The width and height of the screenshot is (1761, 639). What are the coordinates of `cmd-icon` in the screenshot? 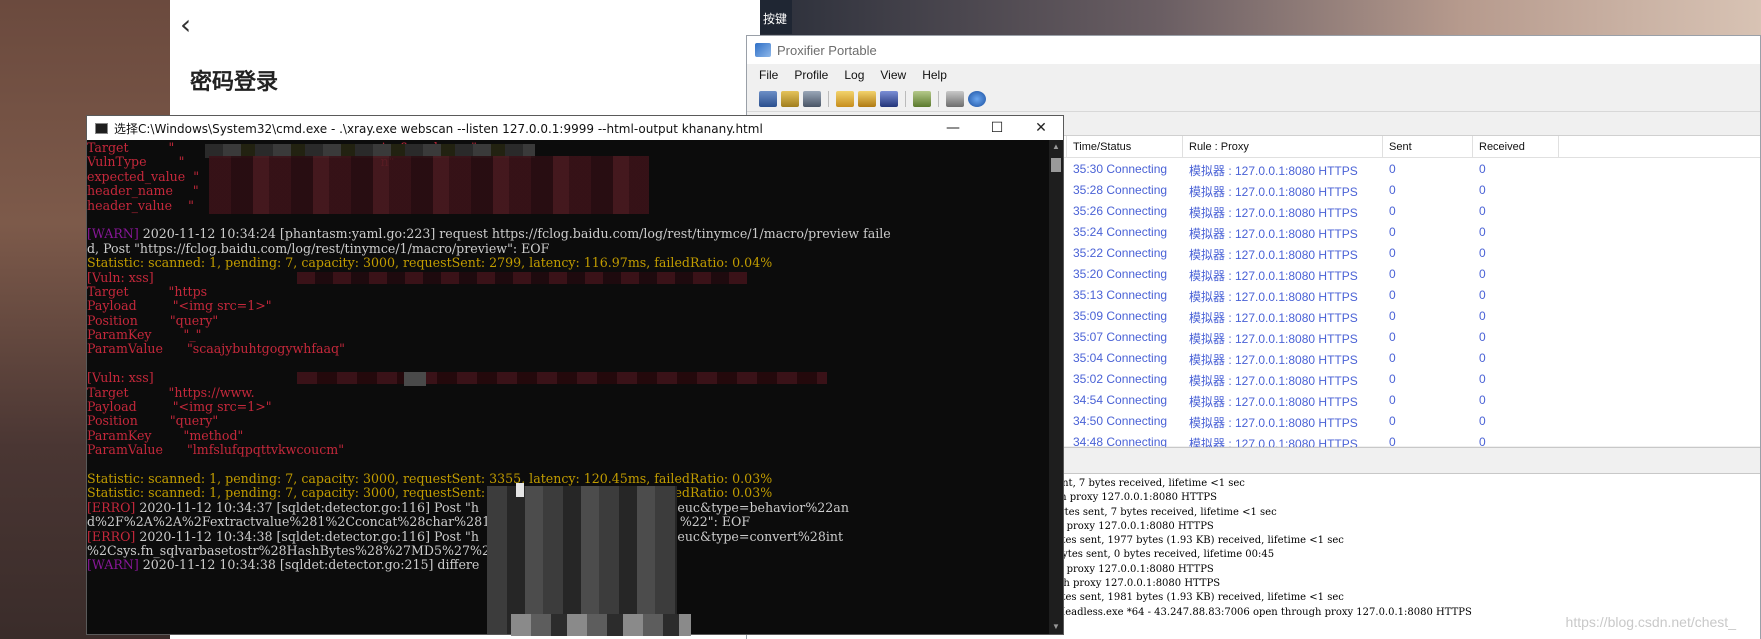 It's located at (101, 128).